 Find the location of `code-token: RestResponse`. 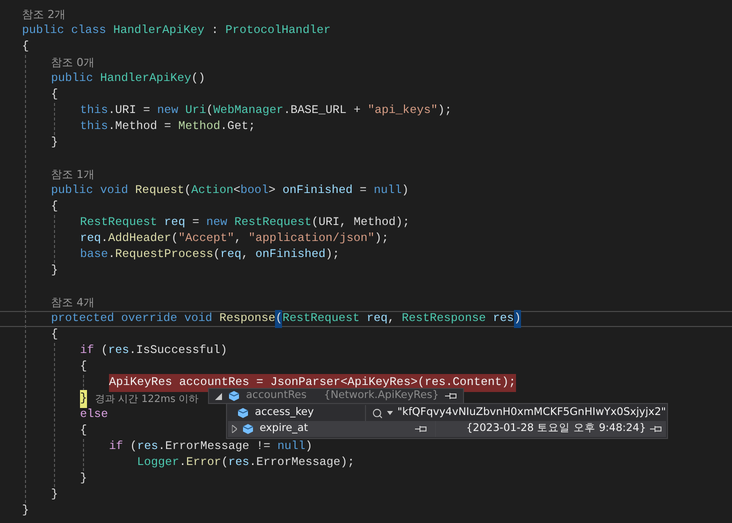

code-token: RestResponse is located at coordinates (444, 319).